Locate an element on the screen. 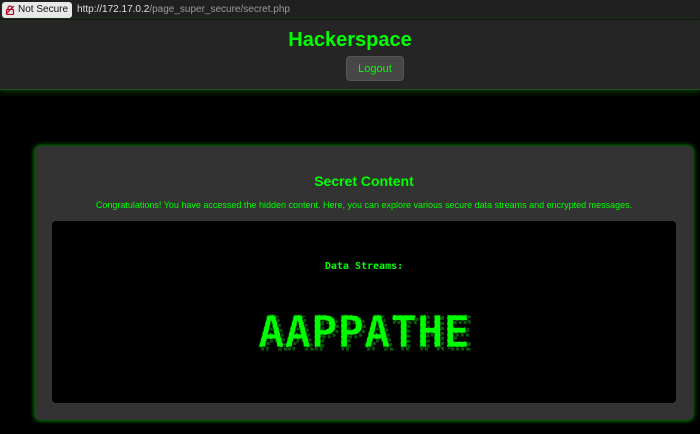 This screenshot has width=700, height=434. logout-button: Logout is located at coordinates (375, 68).